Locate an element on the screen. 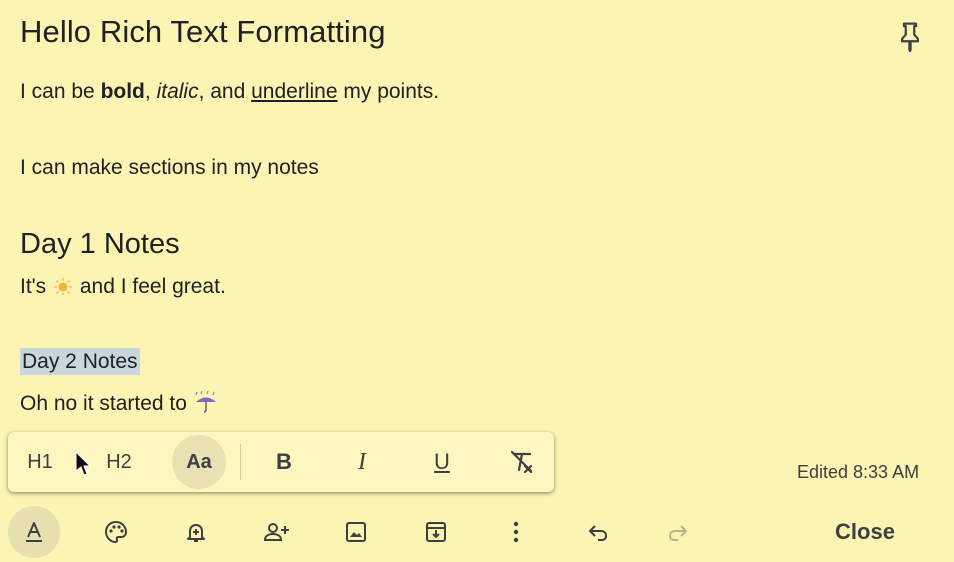 The height and width of the screenshot is (562, 954). heading-day-2: Day 2 Notes is located at coordinates (80, 361).